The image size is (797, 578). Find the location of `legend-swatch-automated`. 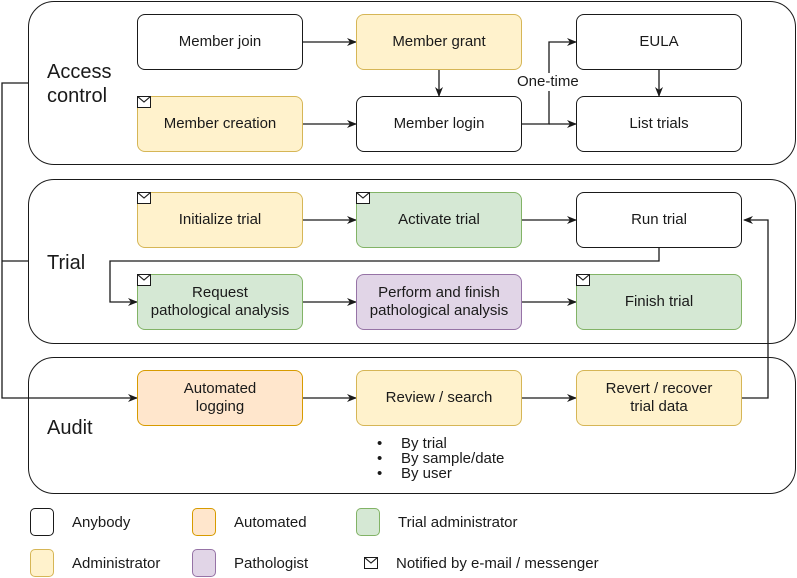

legend-swatch-automated is located at coordinates (204, 522).